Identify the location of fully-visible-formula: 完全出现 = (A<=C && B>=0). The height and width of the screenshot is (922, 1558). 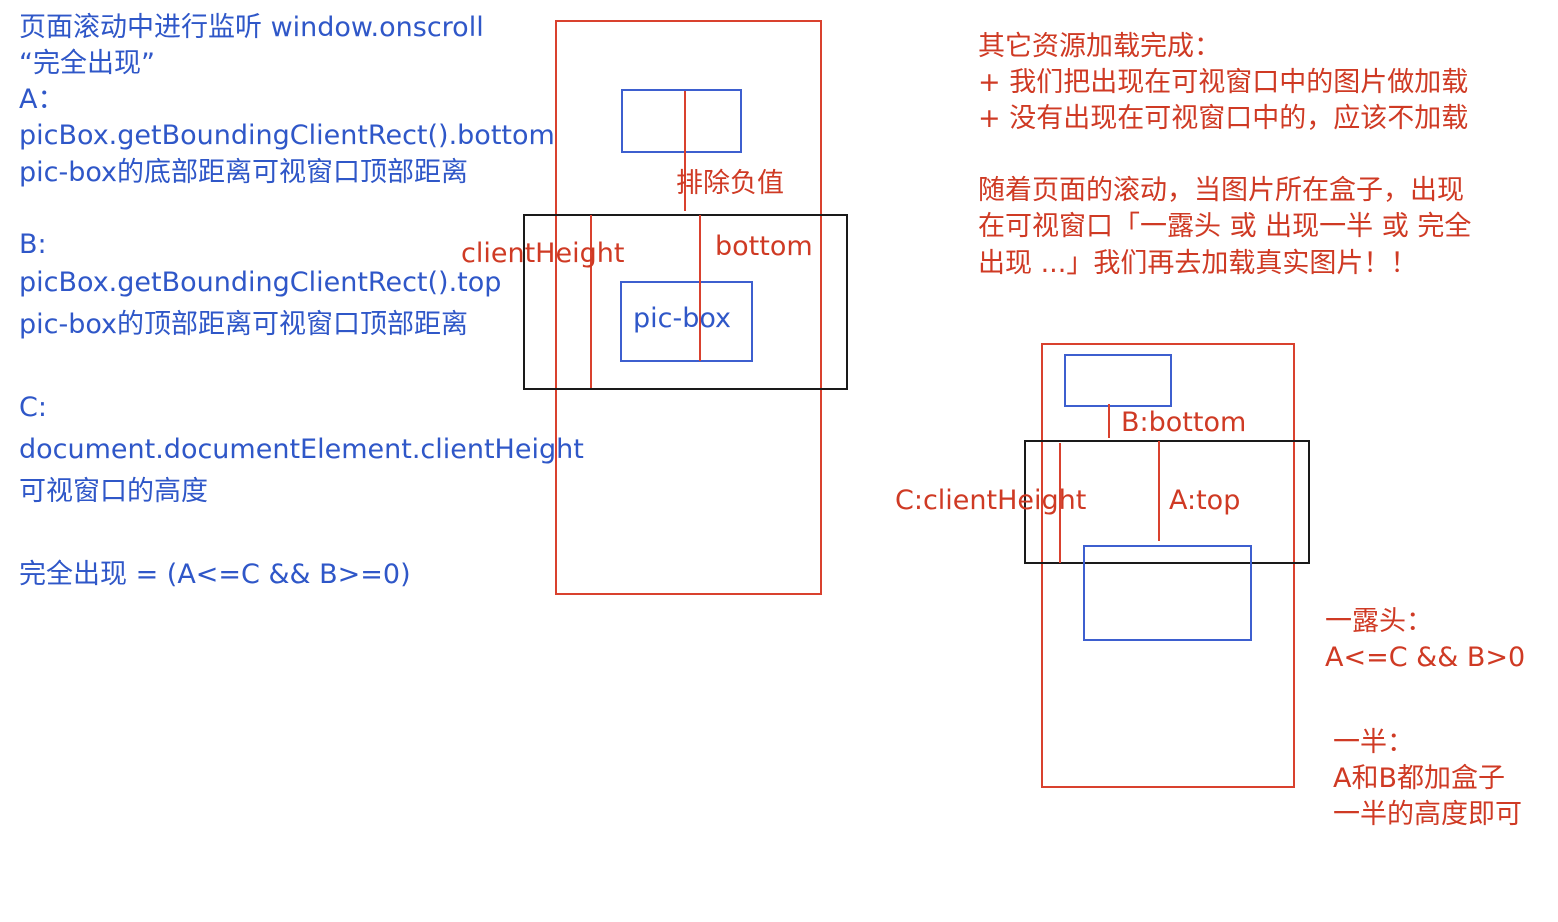
(215, 574).